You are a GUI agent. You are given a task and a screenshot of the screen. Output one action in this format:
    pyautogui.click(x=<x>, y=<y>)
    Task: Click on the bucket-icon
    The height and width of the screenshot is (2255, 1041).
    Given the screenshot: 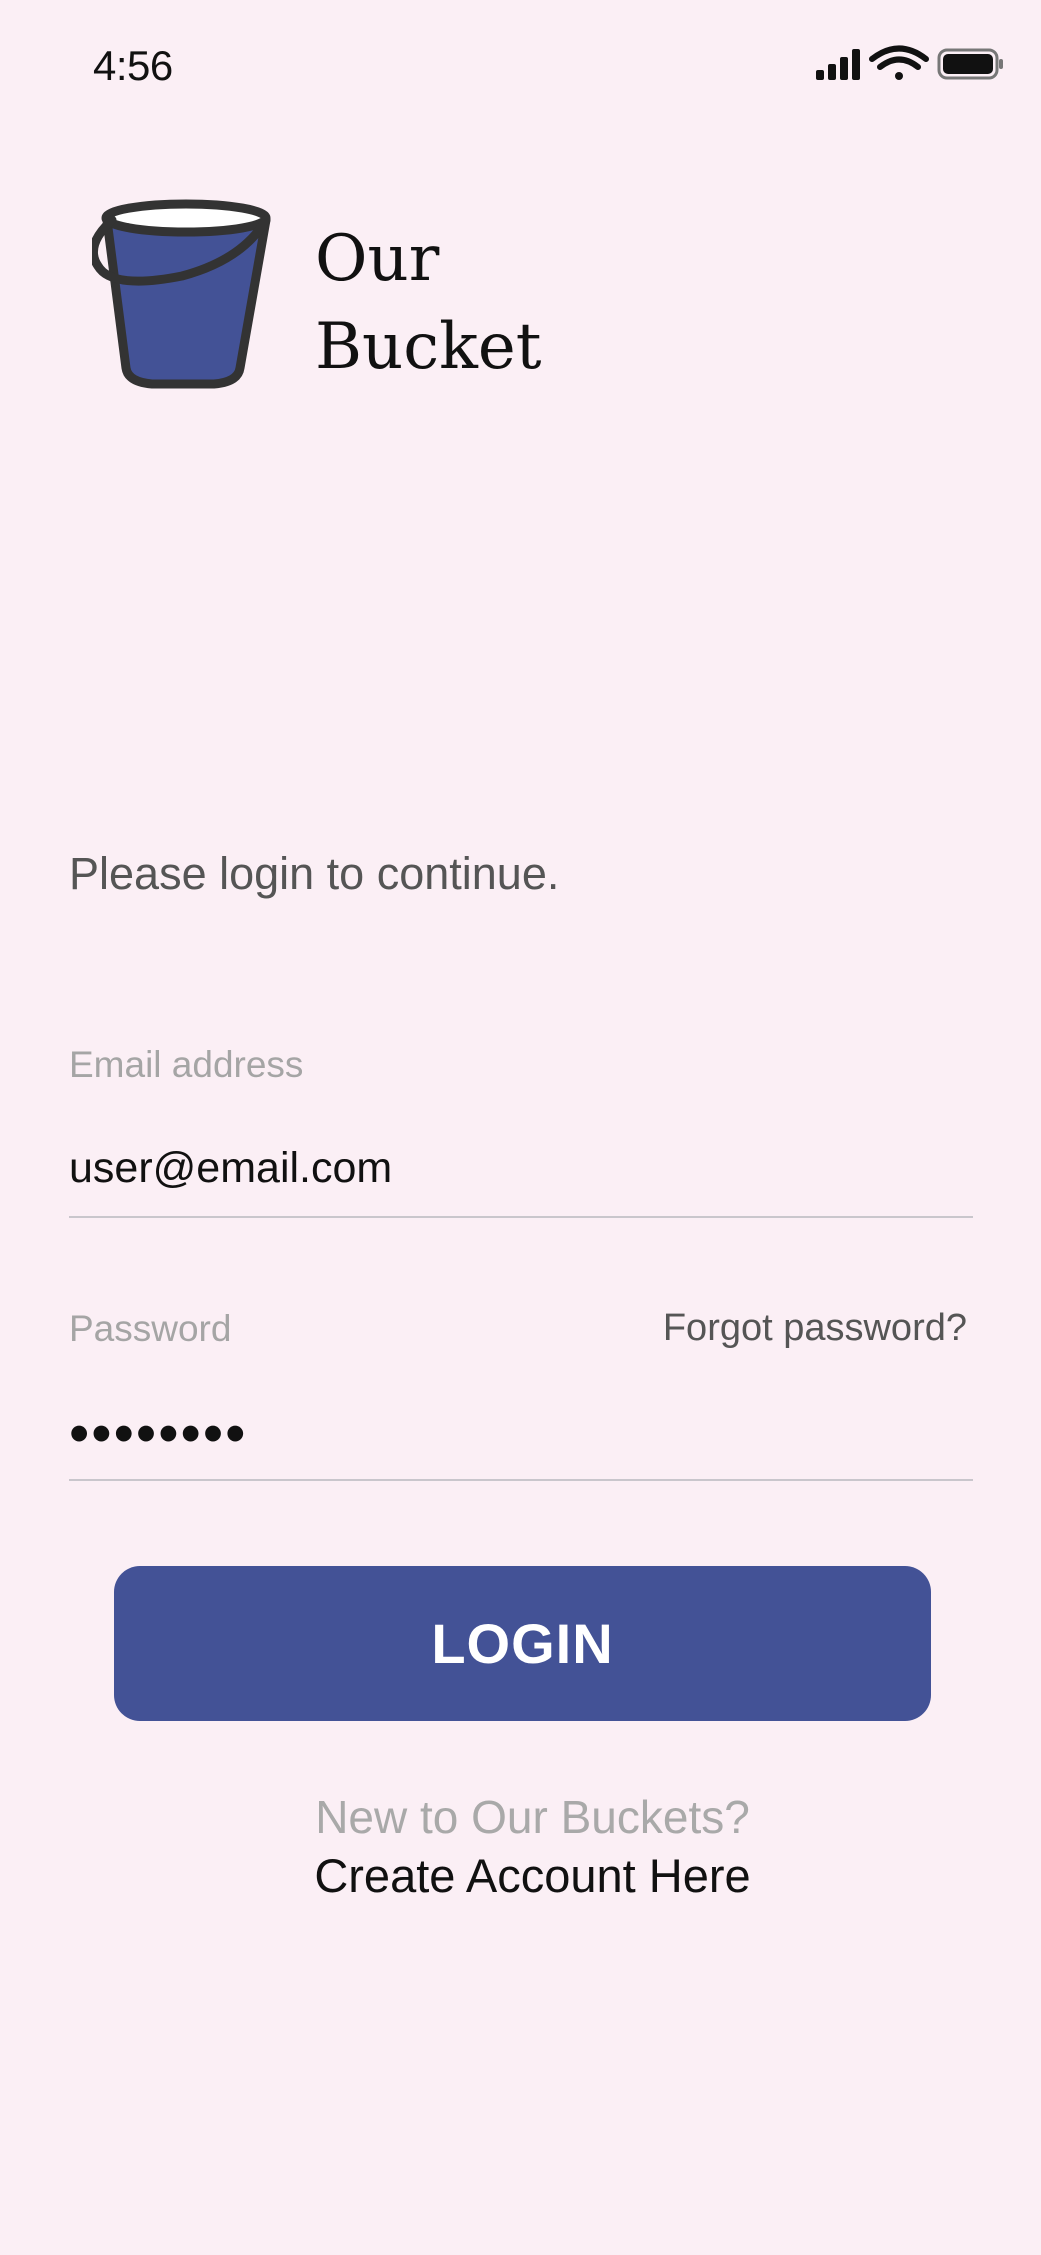 What is the action you would take?
    pyautogui.click(x=181, y=294)
    